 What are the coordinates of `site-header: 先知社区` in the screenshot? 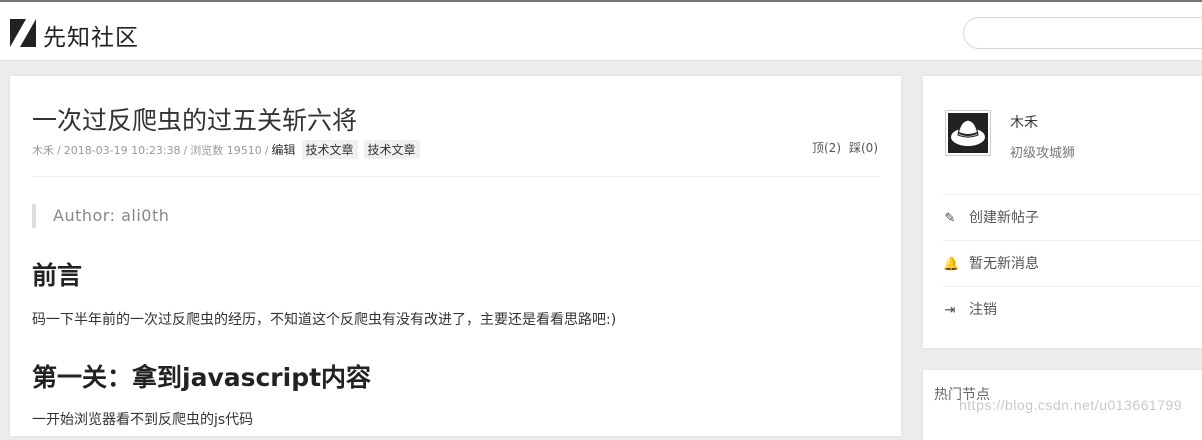 It's located at (601, 33).